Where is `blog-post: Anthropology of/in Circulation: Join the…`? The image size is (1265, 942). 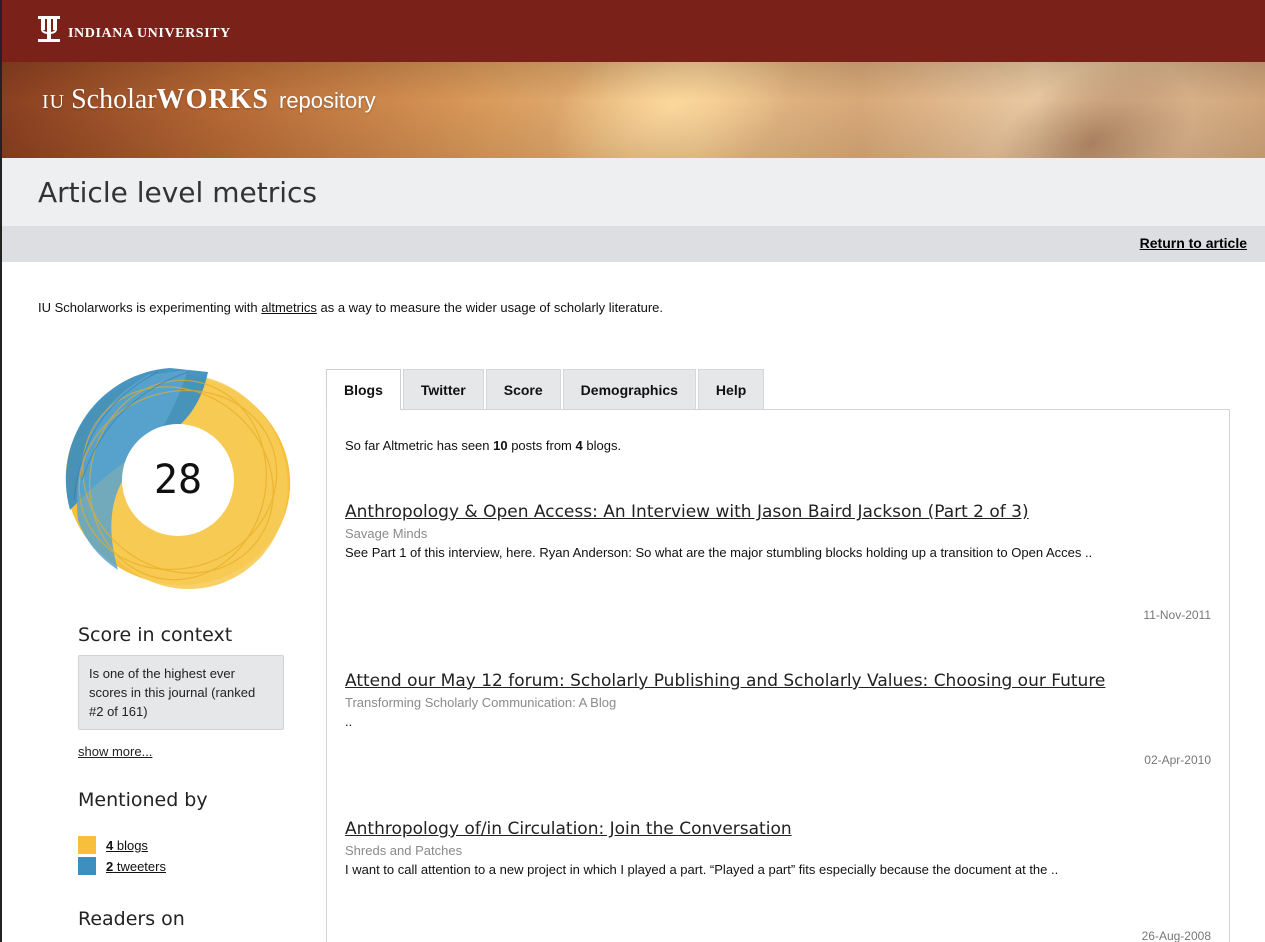 blog-post: Anthropology of/in Circulation: Join the… is located at coordinates (778, 880).